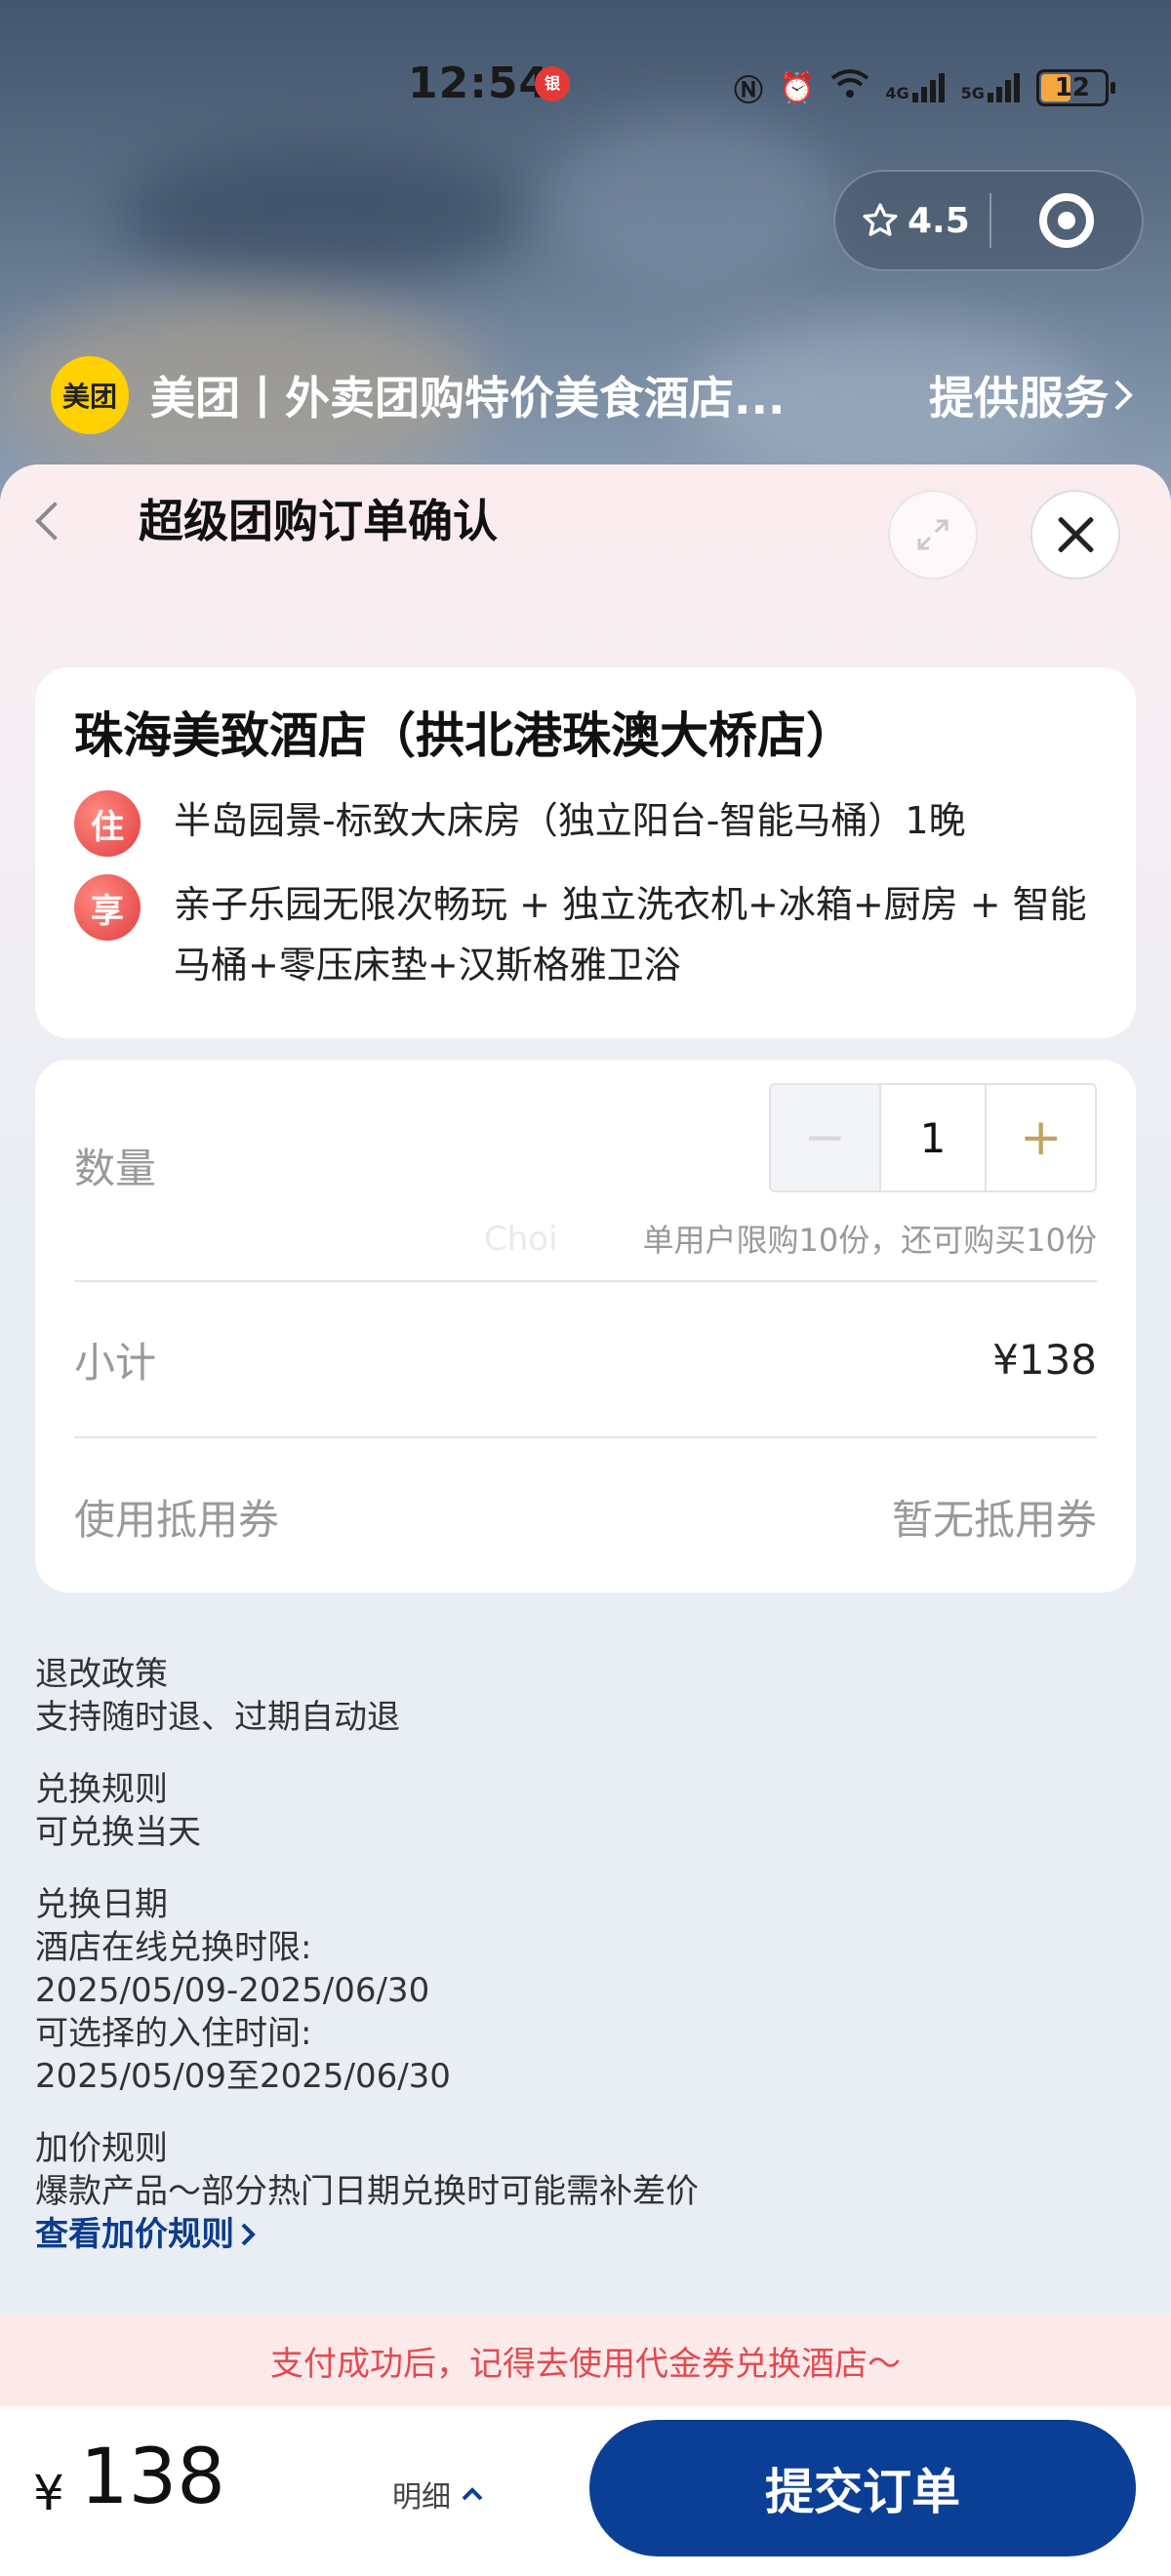 This screenshot has width=1171, height=2576. Describe the element at coordinates (101, 1904) in the screenshot. I see `exchange-date-title: 兑换日期` at that location.